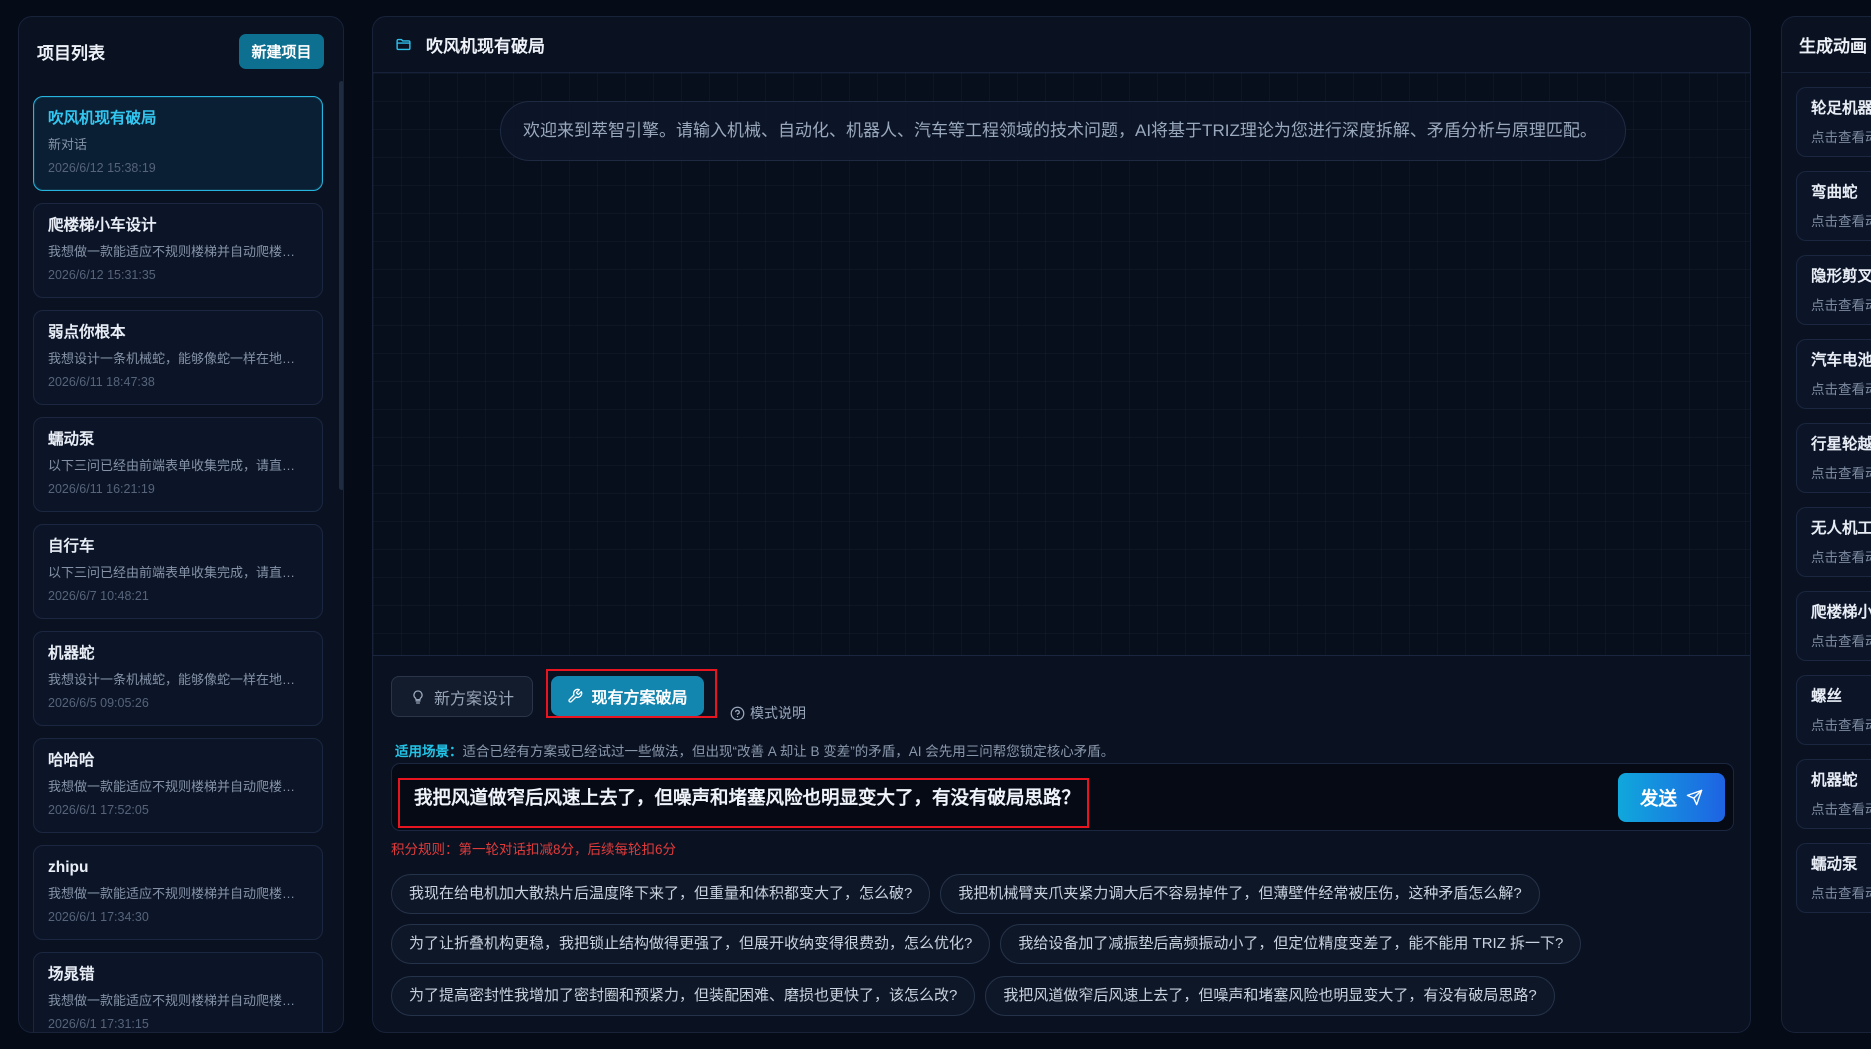 The height and width of the screenshot is (1049, 1871). I want to click on project-title: 蠕动泵, so click(71, 439).